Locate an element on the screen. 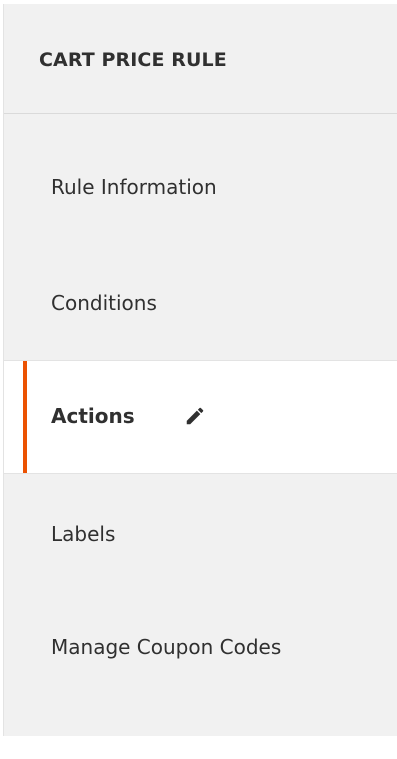 The width and height of the screenshot is (397, 759). sidebar-item-label: Rule Information is located at coordinates (134, 187).